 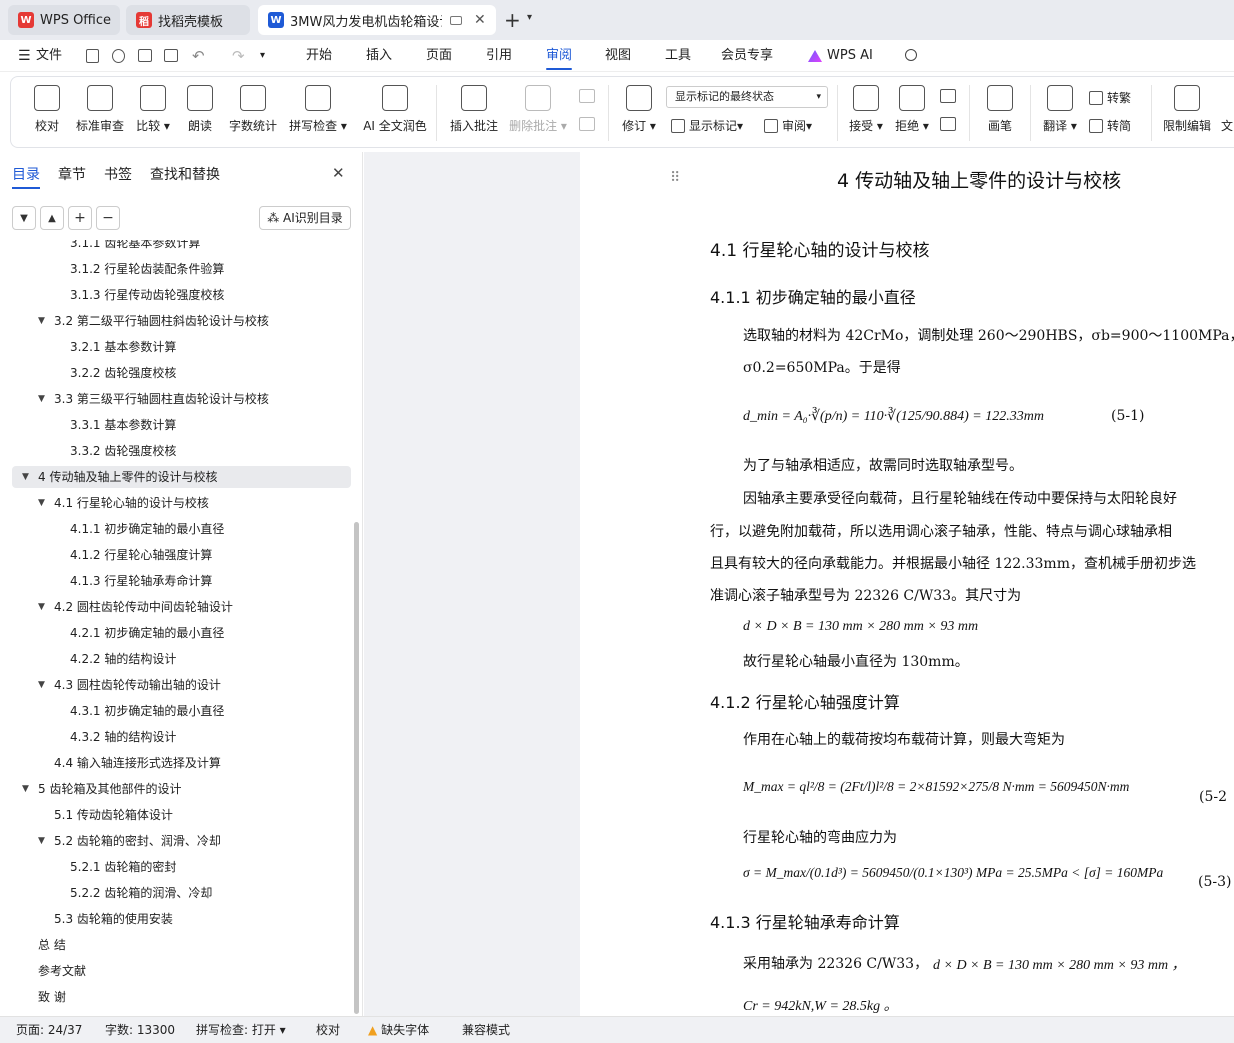 I want to click on wps-ai-icon, so click(x=815, y=56).